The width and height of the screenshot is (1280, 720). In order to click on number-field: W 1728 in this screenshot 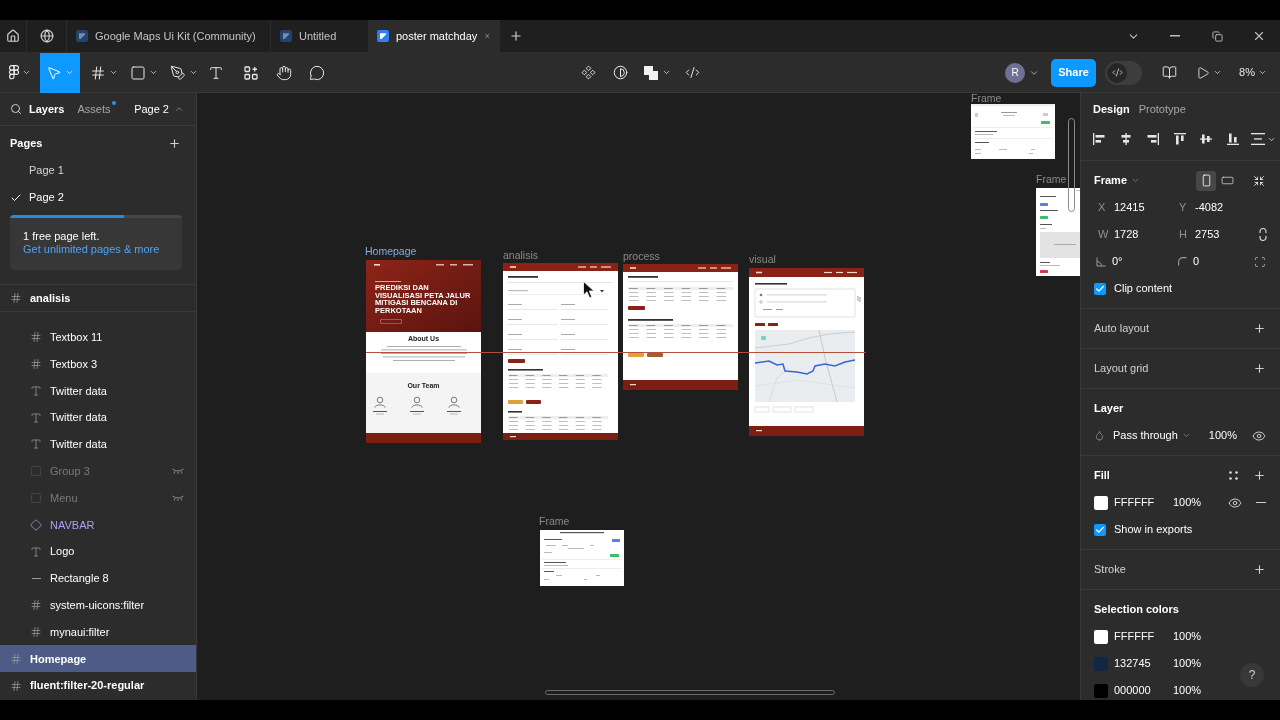, I will do `click(1132, 234)`.